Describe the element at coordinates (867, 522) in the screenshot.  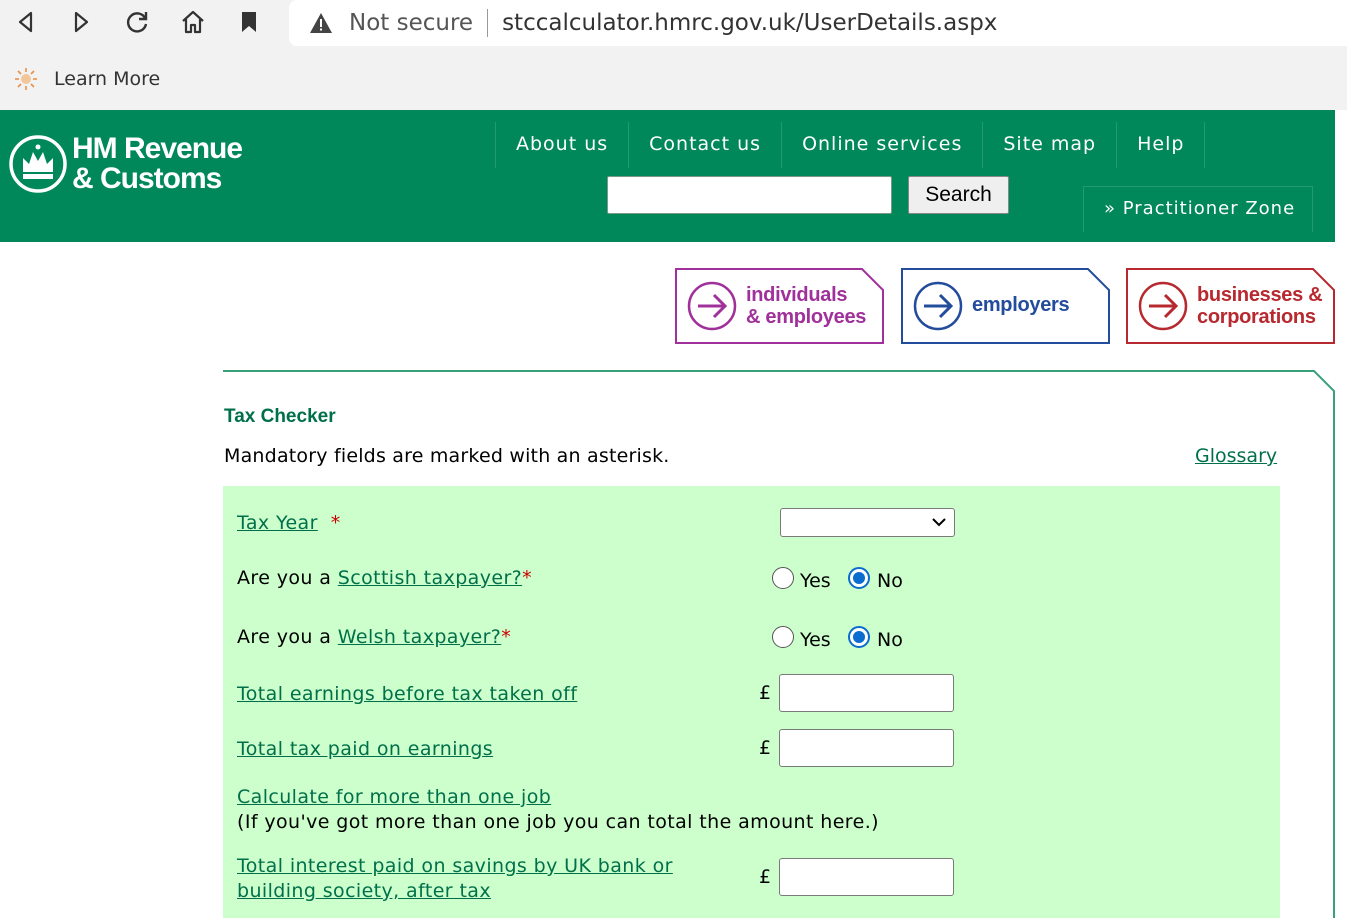
I see `tax-year-select` at that location.